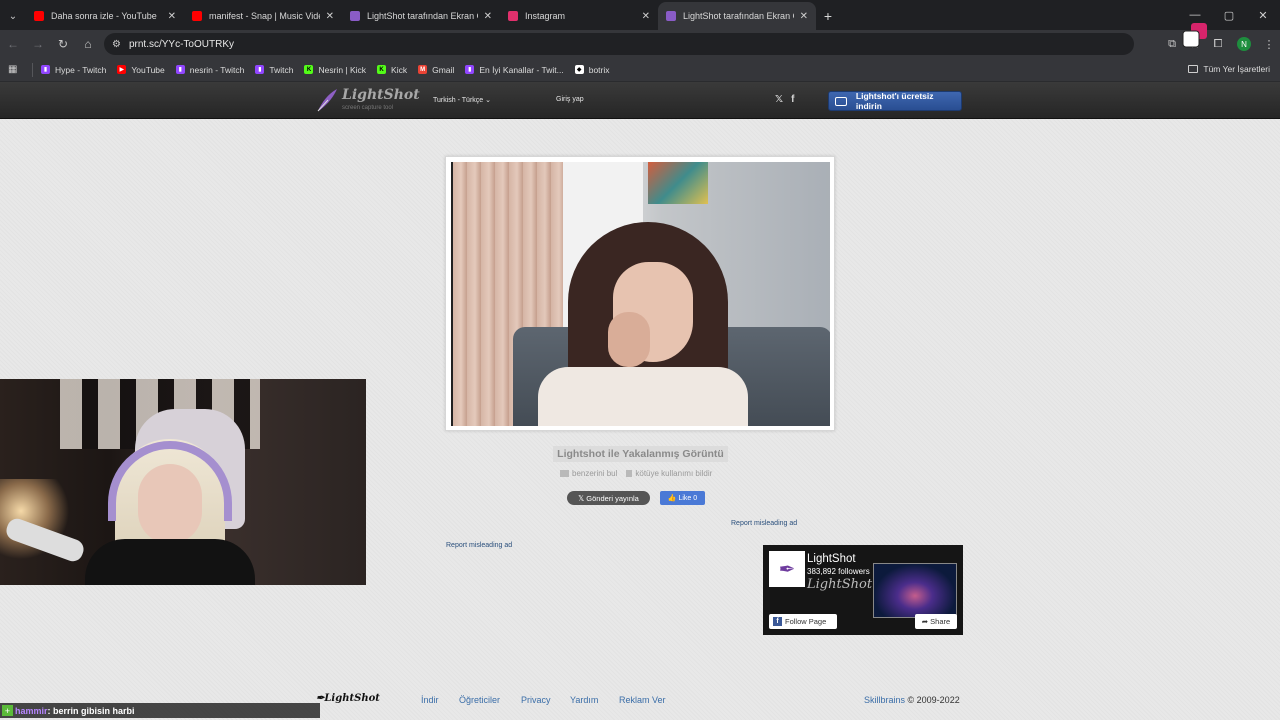  I want to click on footer-link-privacy: Privacy, so click(536, 700).